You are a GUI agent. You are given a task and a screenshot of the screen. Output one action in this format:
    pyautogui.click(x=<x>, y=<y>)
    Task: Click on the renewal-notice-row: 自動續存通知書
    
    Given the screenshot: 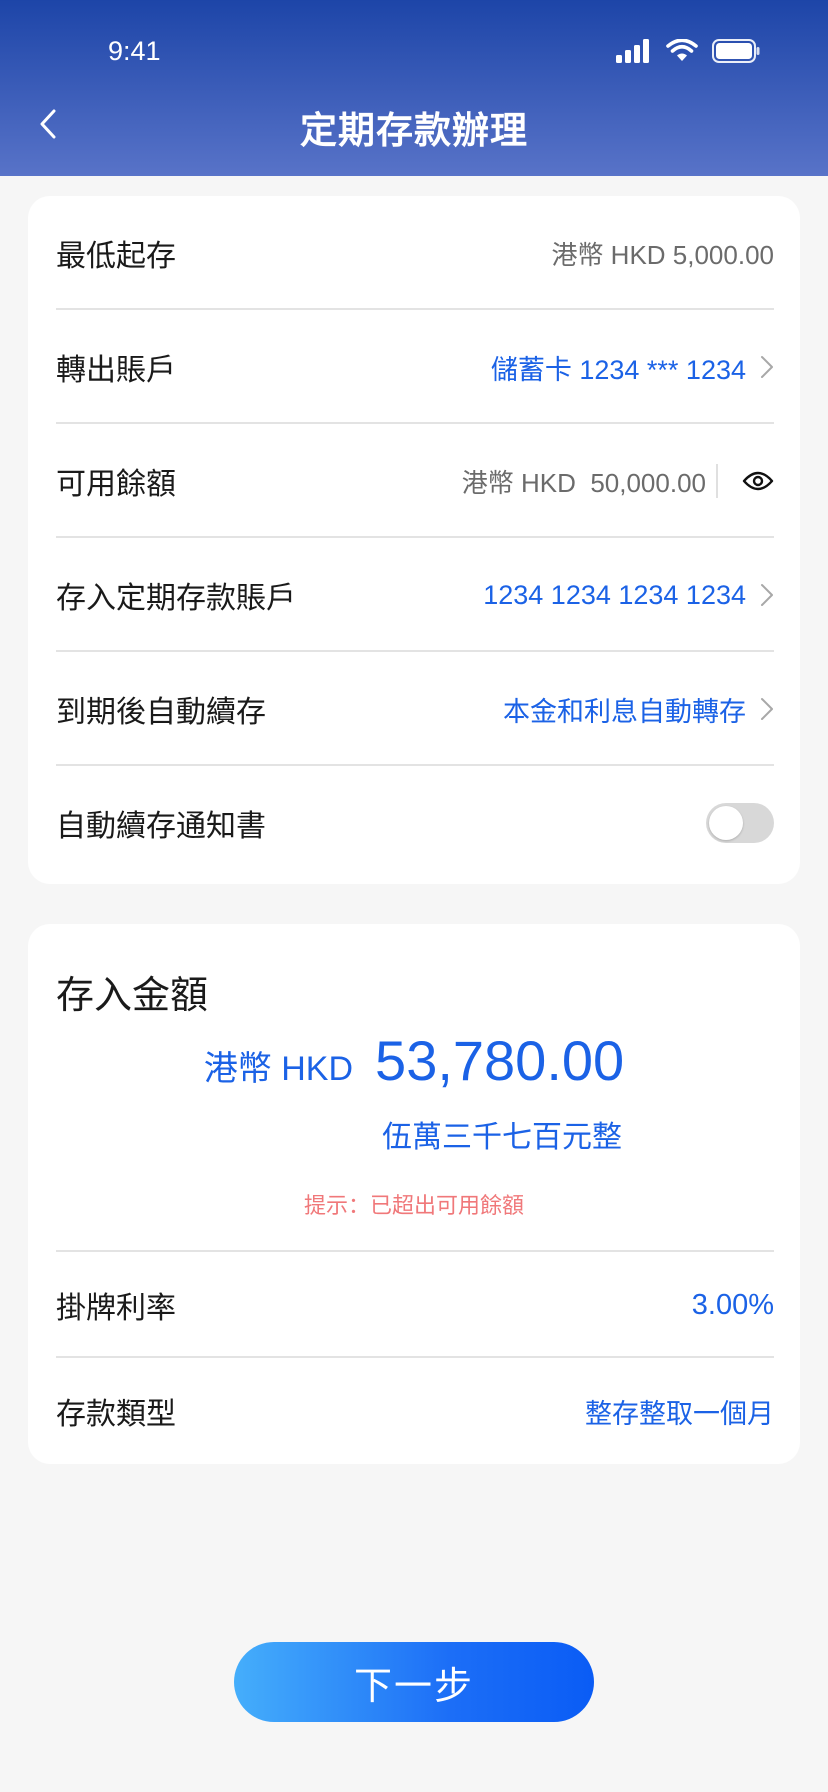 What is the action you would take?
    pyautogui.click(x=415, y=823)
    